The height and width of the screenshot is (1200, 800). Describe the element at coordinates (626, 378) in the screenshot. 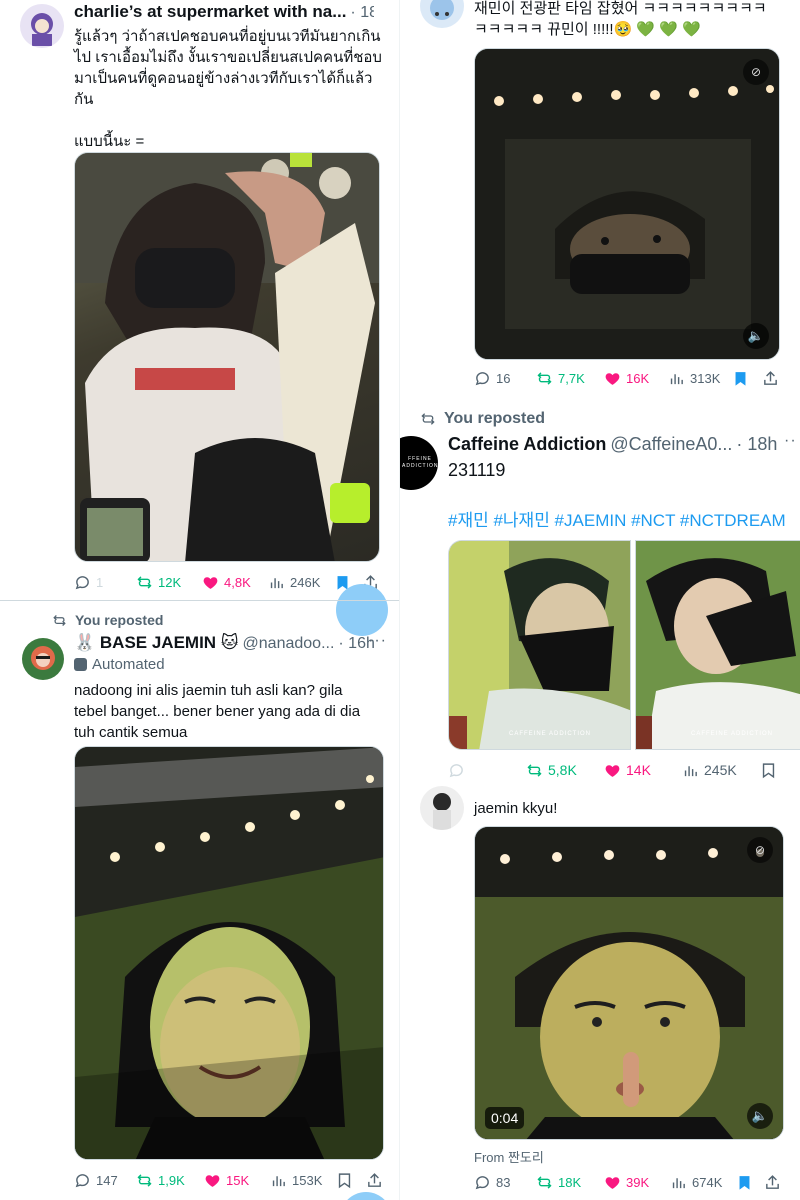

I see `like-button: 16K` at that location.